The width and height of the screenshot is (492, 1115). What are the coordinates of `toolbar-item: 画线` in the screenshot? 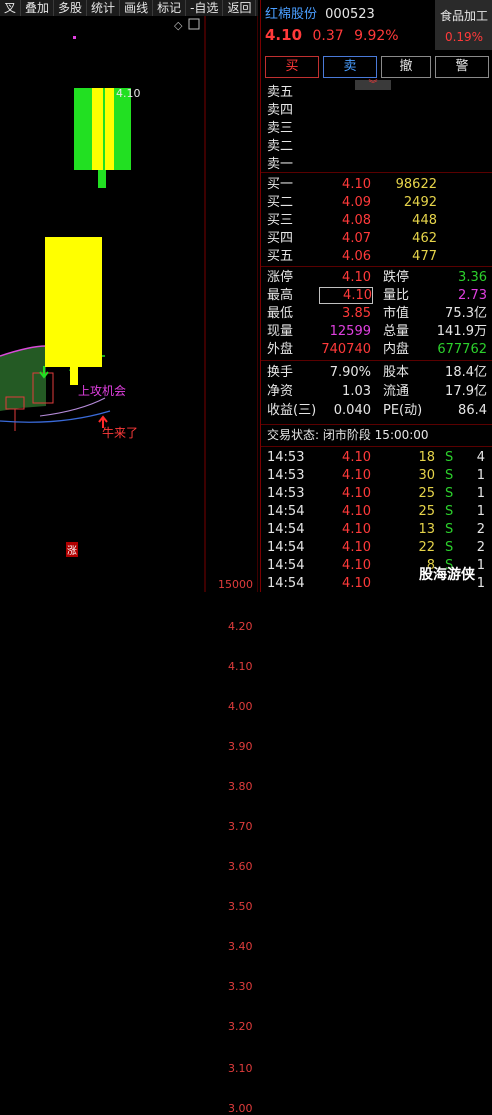 It's located at (137, 8).